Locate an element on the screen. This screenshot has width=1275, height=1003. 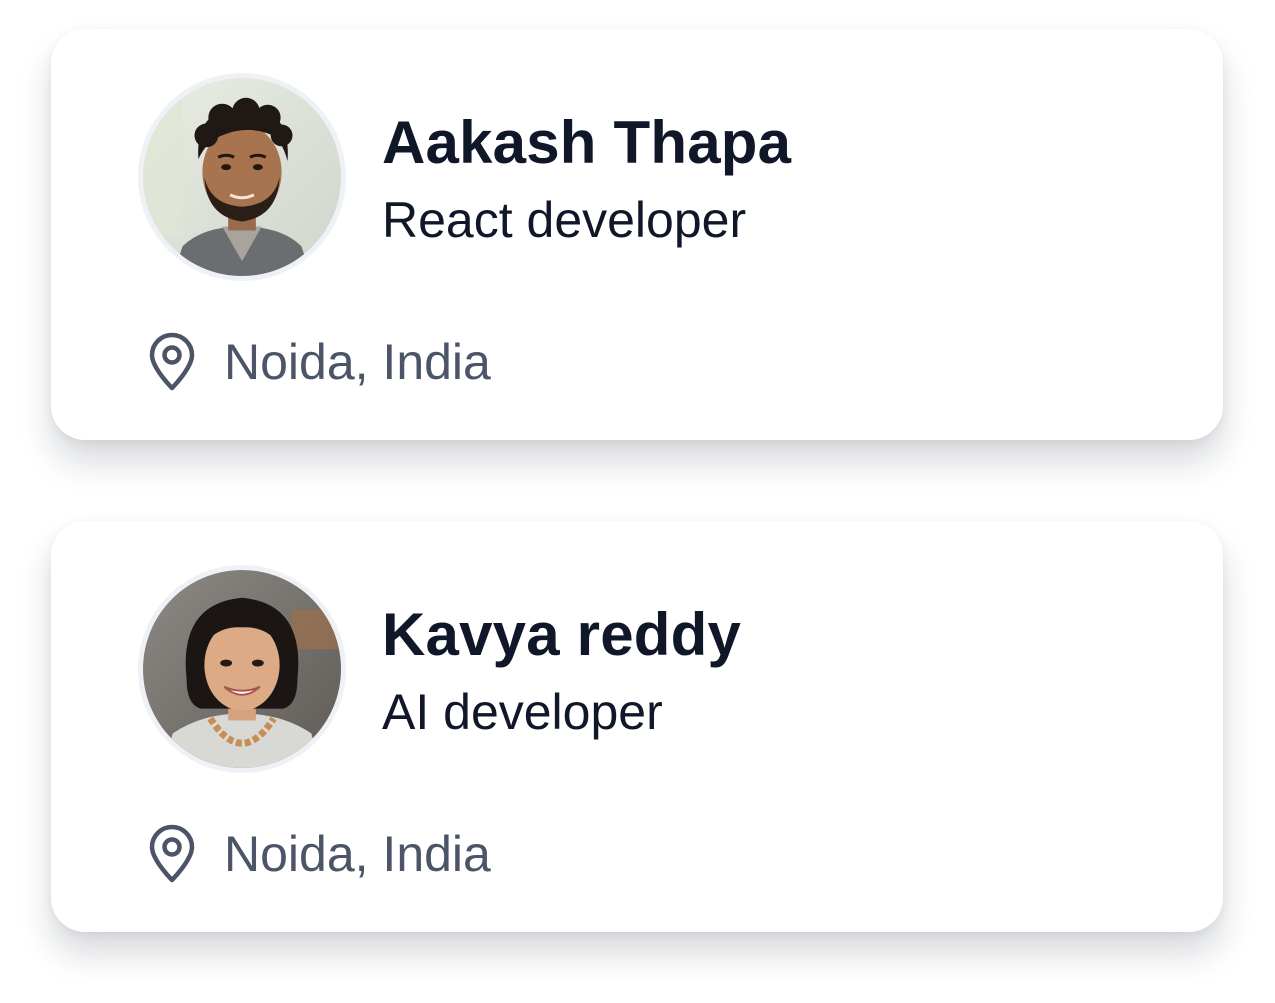
profile-name: Aakash Thapa is located at coordinates (587, 142).